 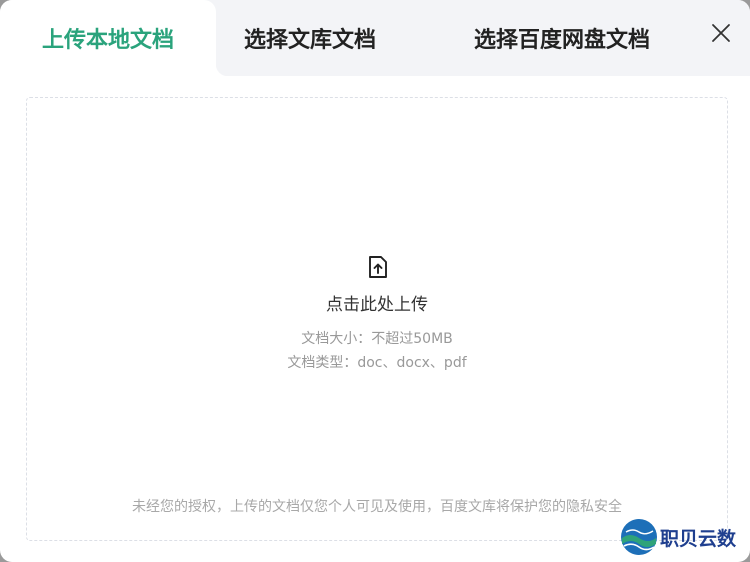 What do you see at coordinates (639, 537) in the screenshot?
I see `watermark-logo-icon` at bounding box center [639, 537].